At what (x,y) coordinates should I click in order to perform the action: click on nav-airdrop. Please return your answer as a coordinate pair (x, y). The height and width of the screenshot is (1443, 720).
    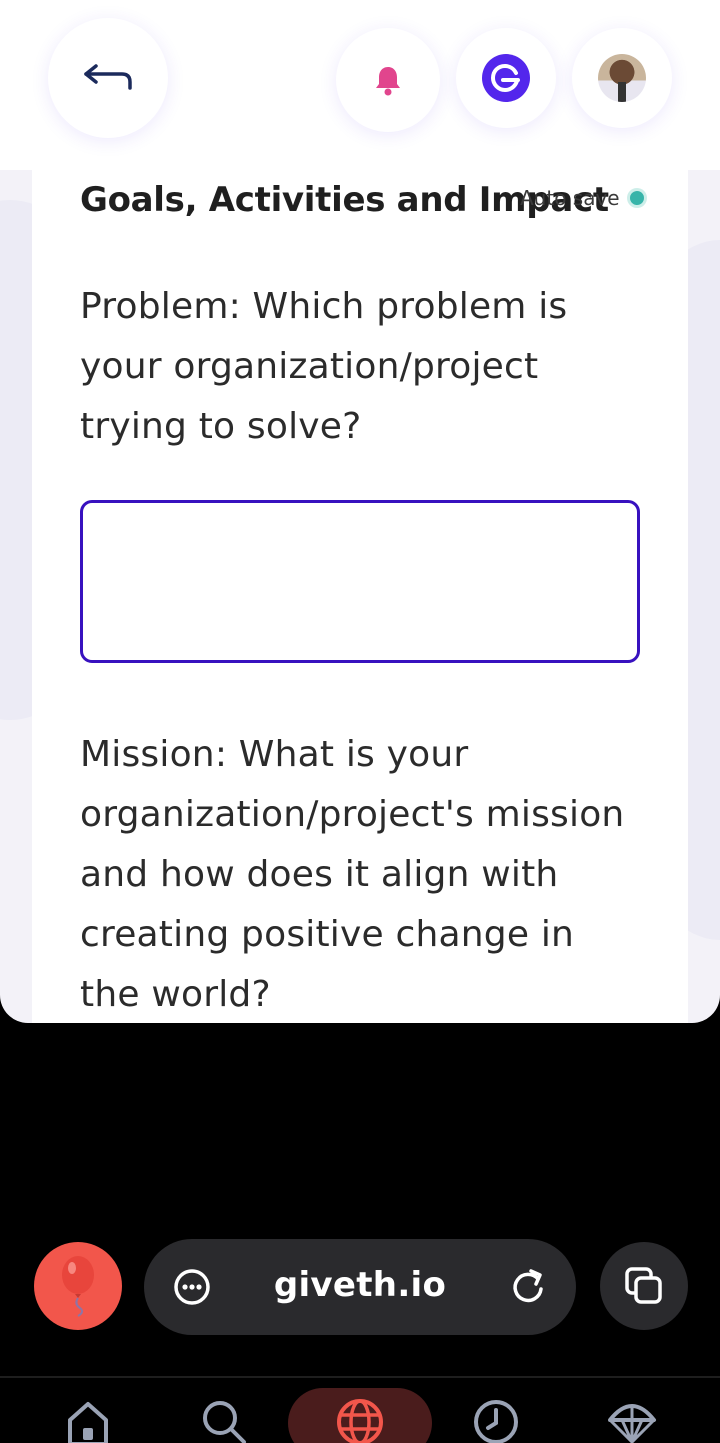
    Looking at the image, I should click on (632, 1420).